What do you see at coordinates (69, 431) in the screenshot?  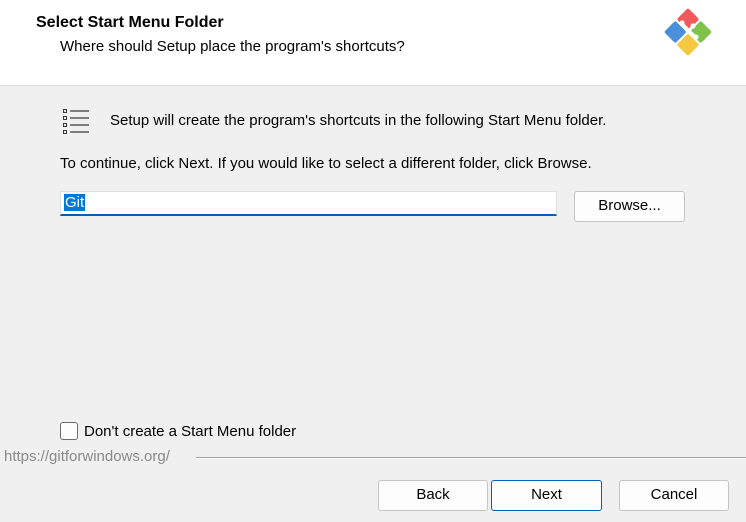 I see `no-start-menu-folder-checkbox` at bounding box center [69, 431].